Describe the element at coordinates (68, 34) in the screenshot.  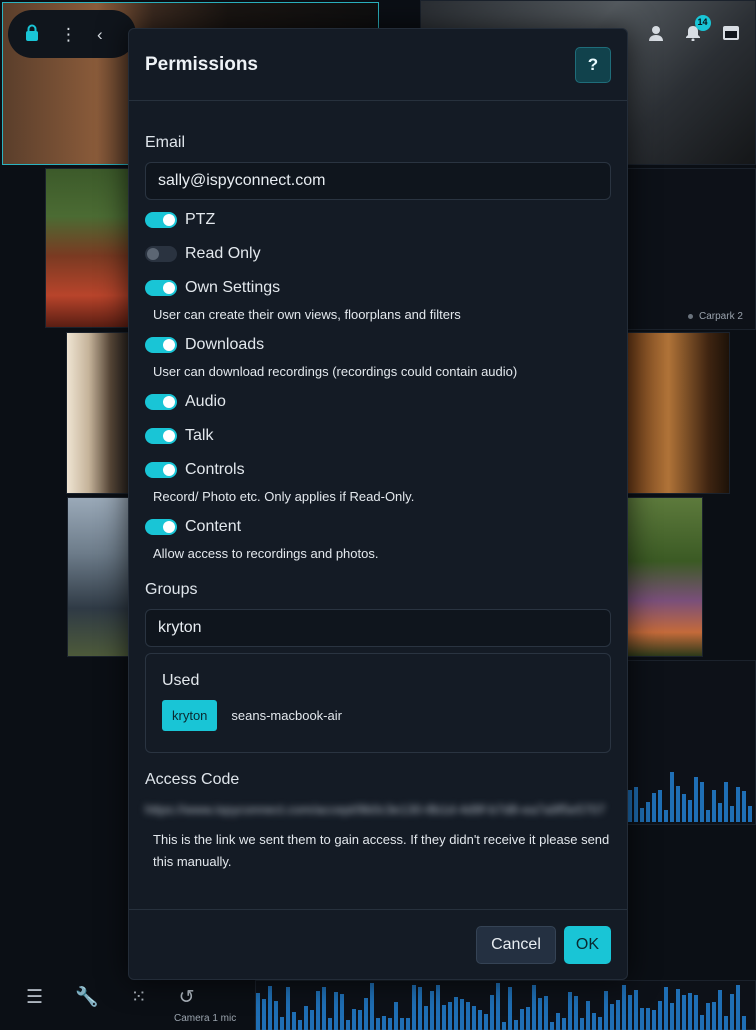
I see `more-vertical-icon: ⋮` at that location.